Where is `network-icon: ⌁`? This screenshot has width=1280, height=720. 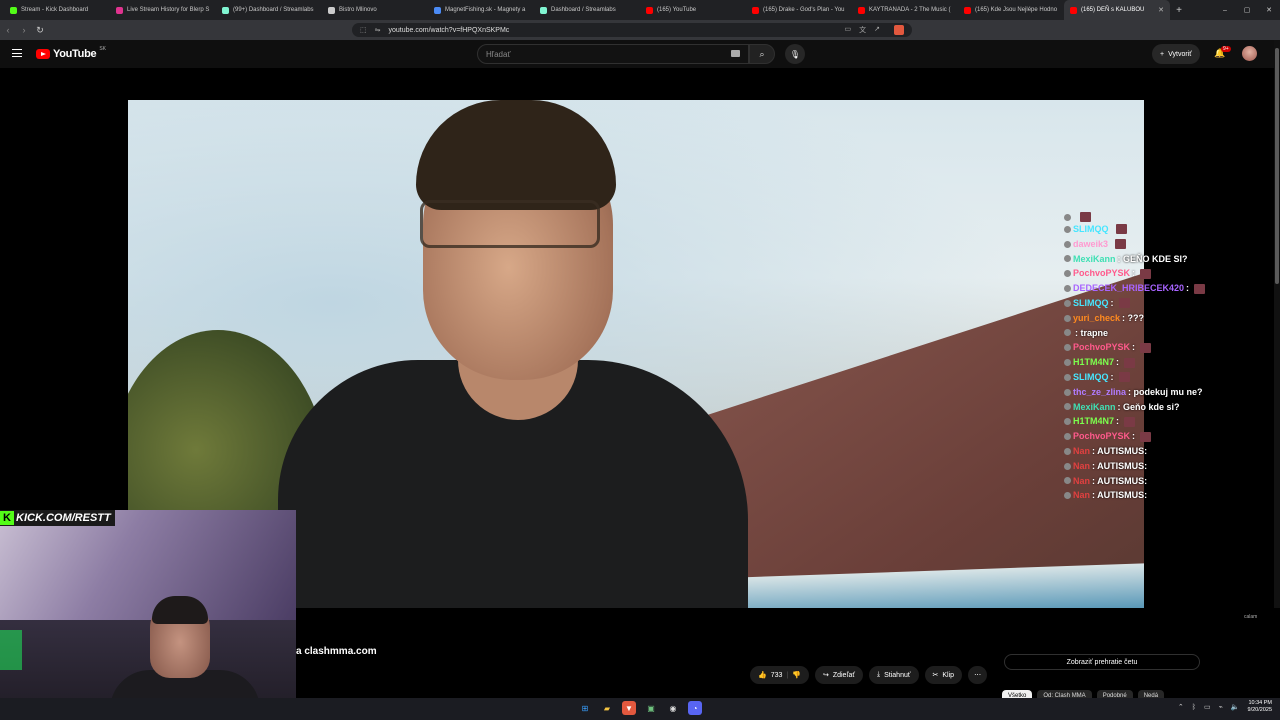 network-icon: ⌁ is located at coordinates (1221, 707).